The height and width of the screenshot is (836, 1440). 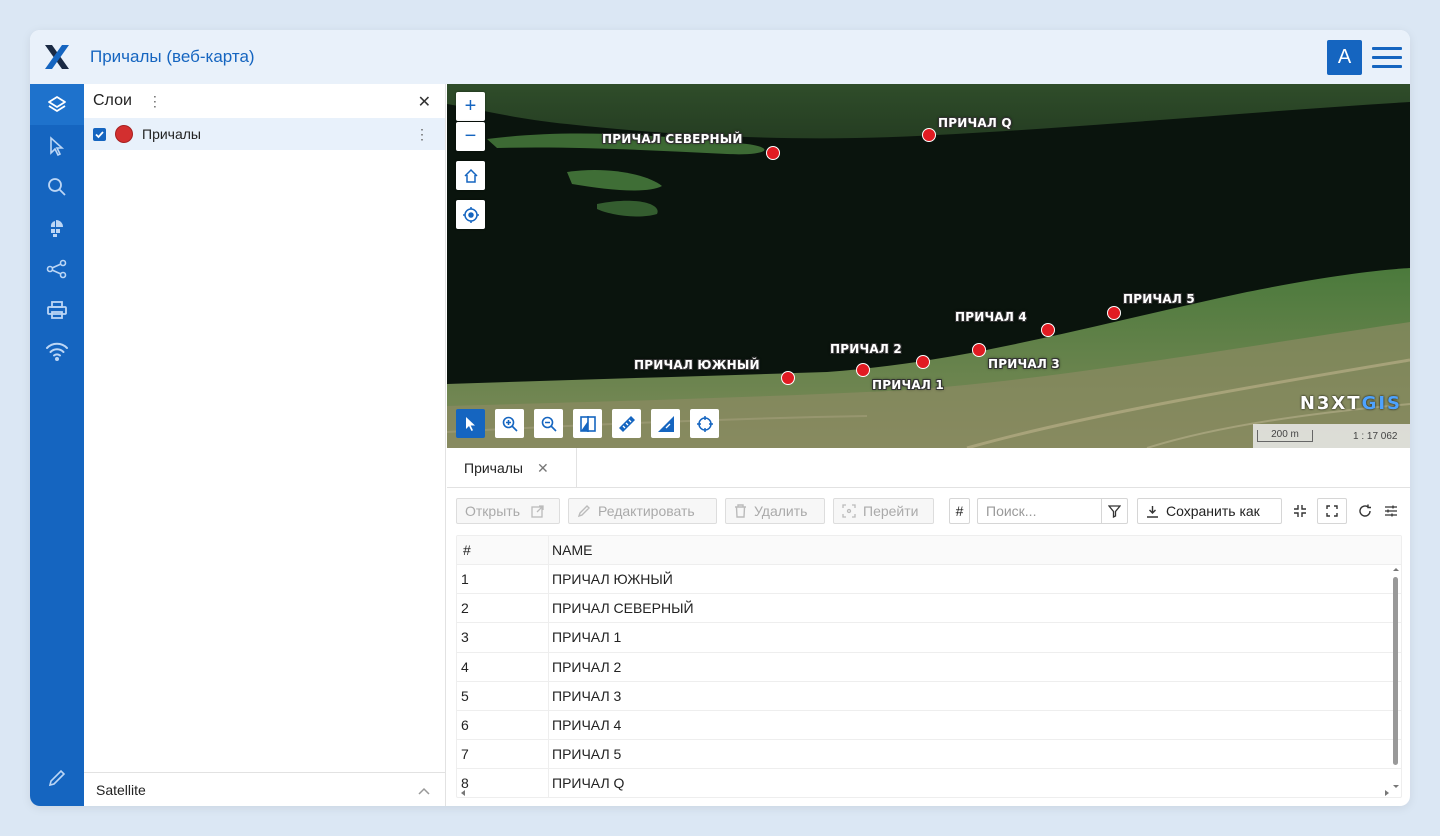 I want to click on table-row: 7 ПРИЧАЛ 5, so click(x=929, y=755).